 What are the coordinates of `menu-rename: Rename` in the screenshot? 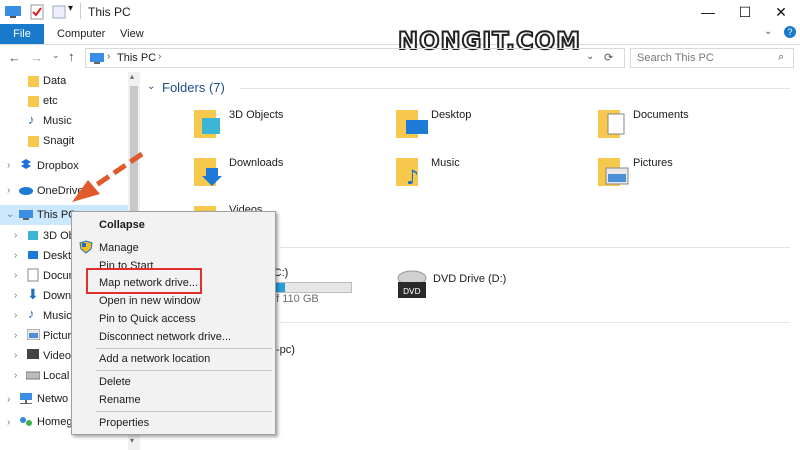 It's located at (120, 400).